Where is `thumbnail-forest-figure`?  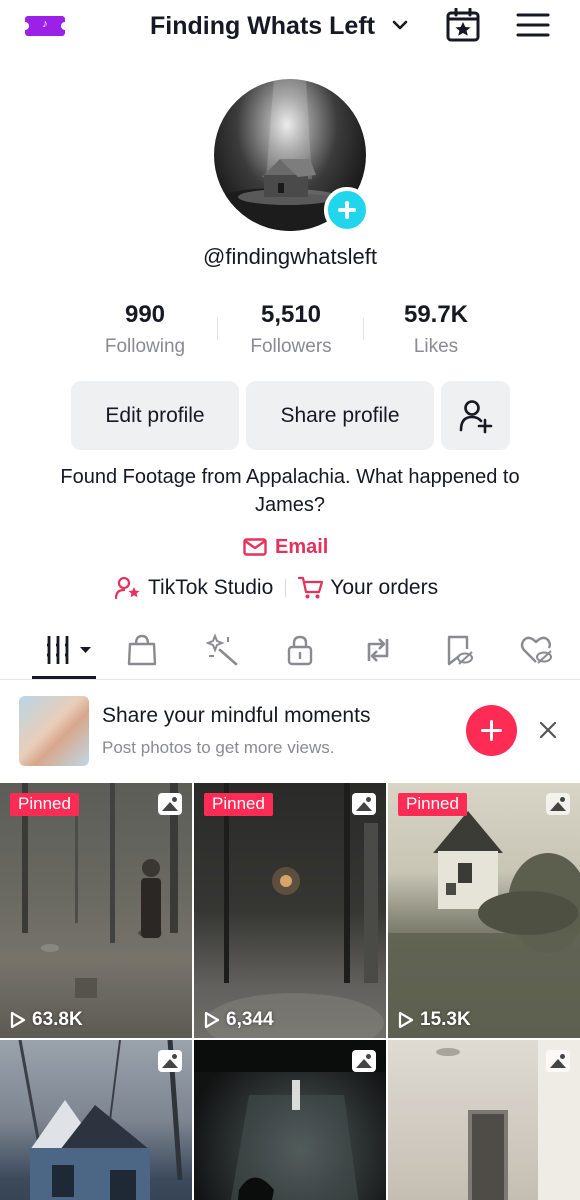 thumbnail-forest-figure is located at coordinates (100, 890).